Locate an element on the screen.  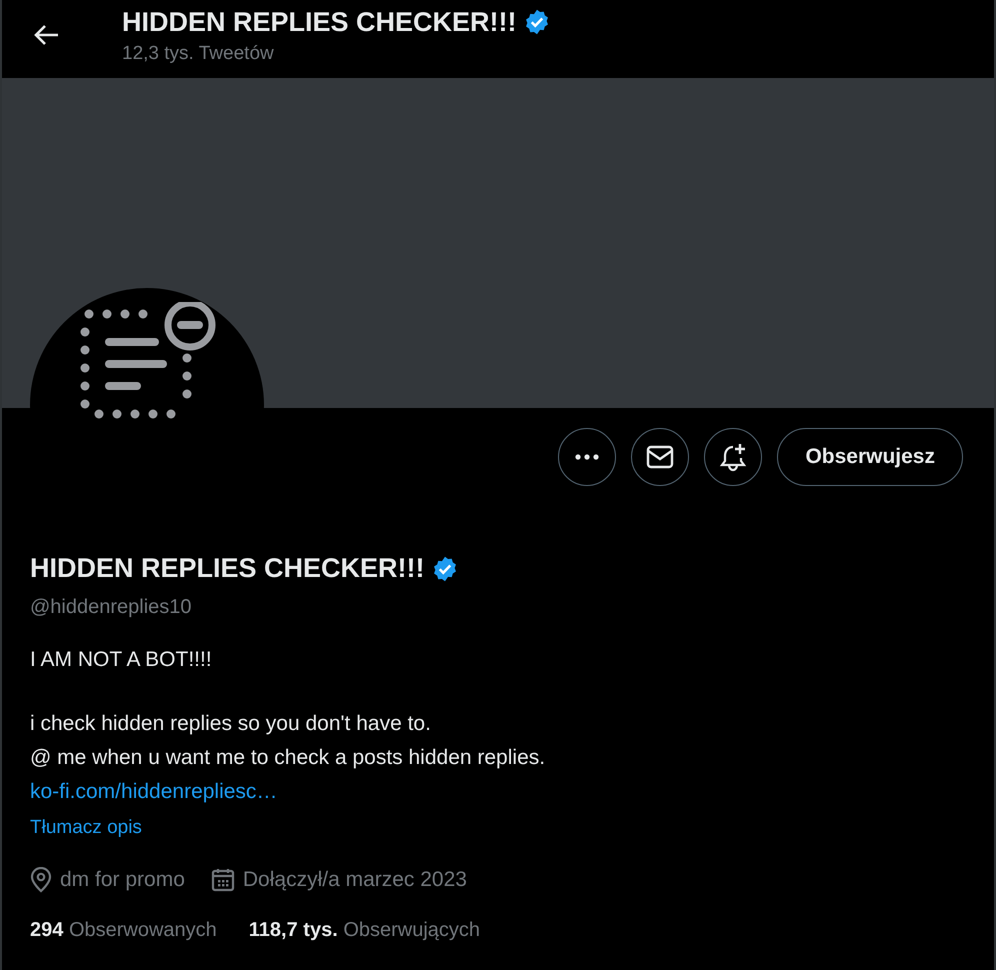
translate-link: Tłumacz opis is located at coordinates (86, 828).